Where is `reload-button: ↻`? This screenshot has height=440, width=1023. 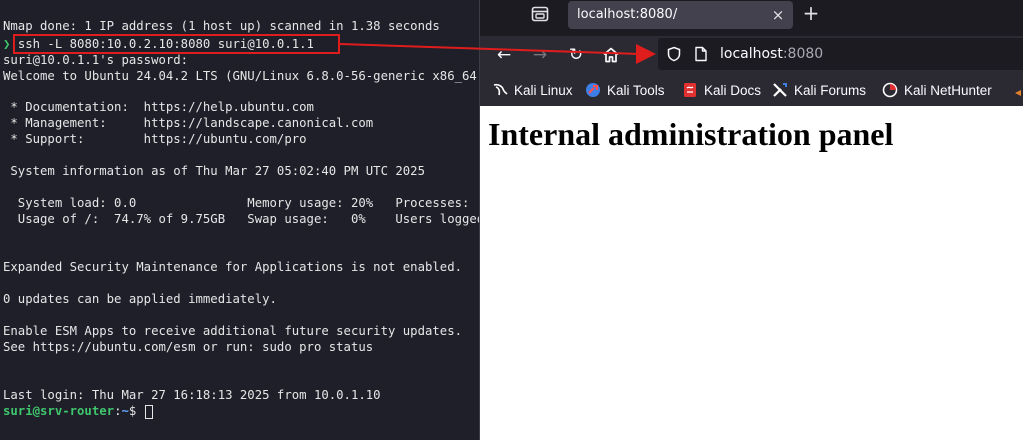
reload-button: ↻ is located at coordinates (576, 55).